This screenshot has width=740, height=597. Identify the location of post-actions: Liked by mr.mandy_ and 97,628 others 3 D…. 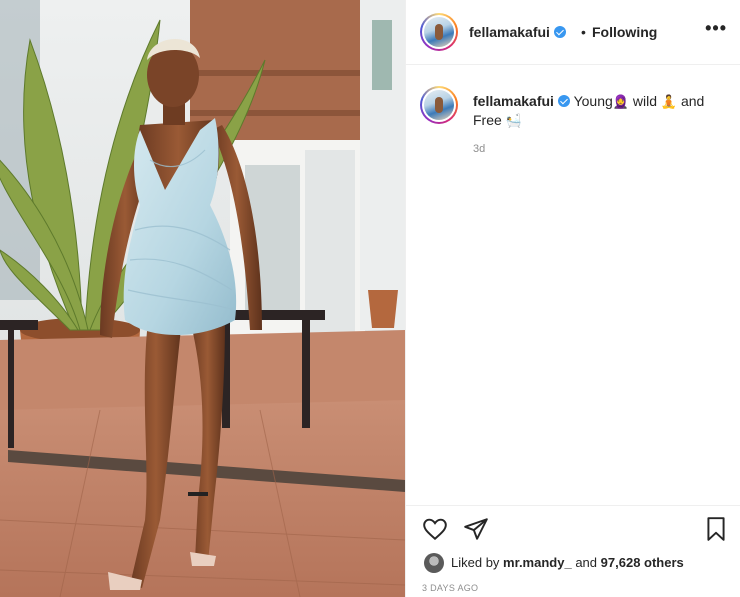
(573, 551).